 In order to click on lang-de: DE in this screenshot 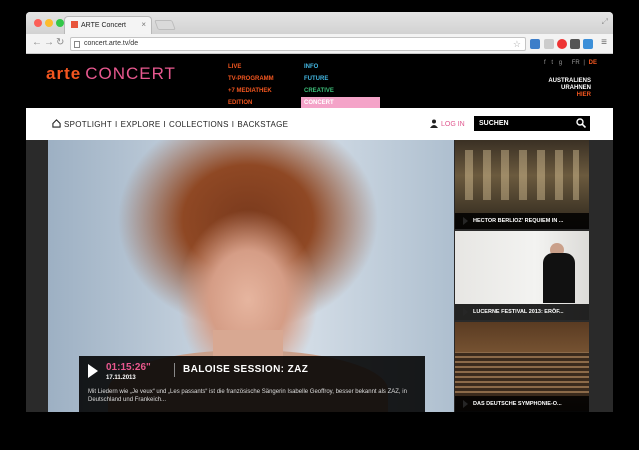, I will do `click(593, 63)`.